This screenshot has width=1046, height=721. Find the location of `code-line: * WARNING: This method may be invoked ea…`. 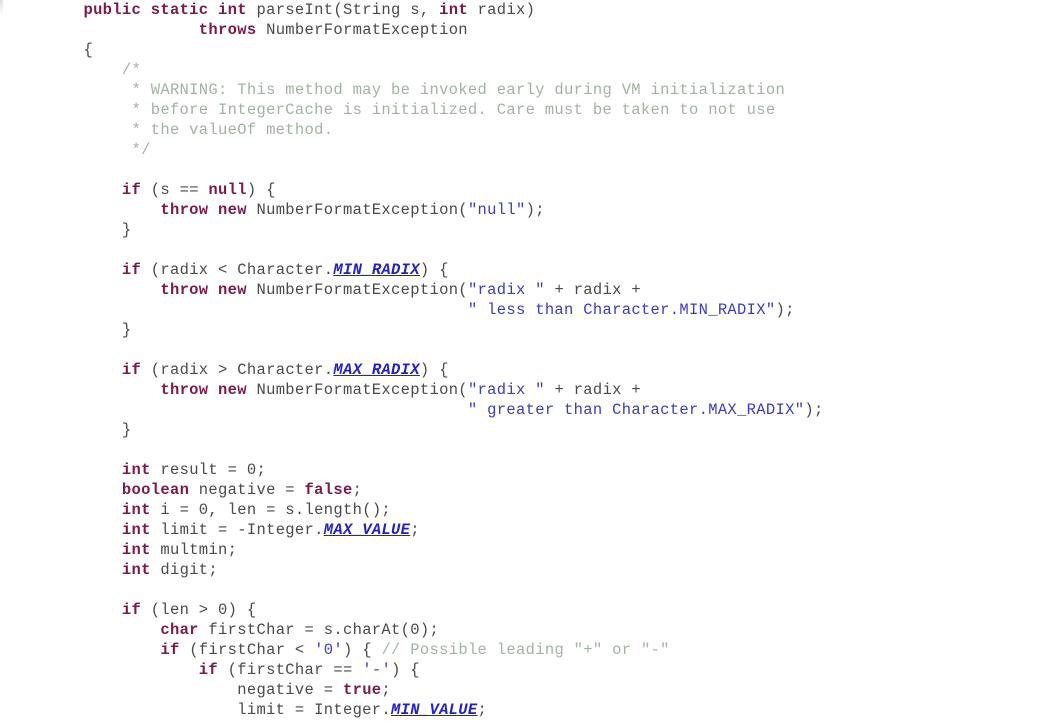

code-line: * WARNING: This method may be invoked ea… is located at coordinates (523, 90).